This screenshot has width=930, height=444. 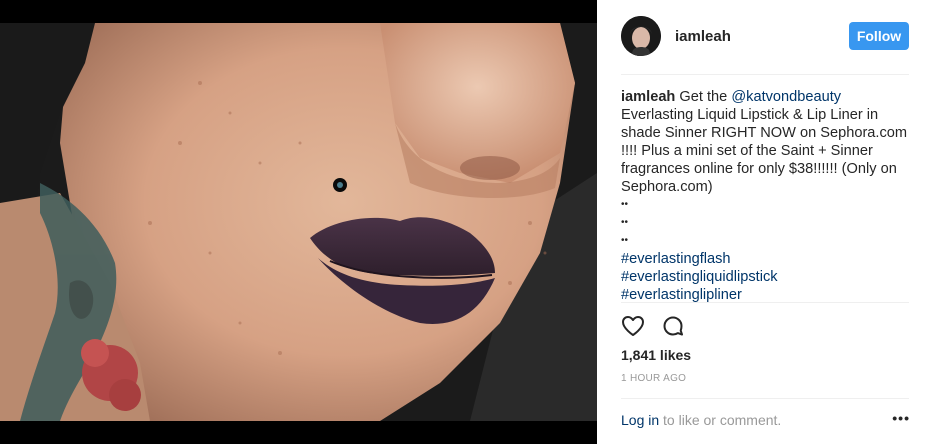 What do you see at coordinates (673, 326) in the screenshot?
I see `comment-icon` at bounding box center [673, 326].